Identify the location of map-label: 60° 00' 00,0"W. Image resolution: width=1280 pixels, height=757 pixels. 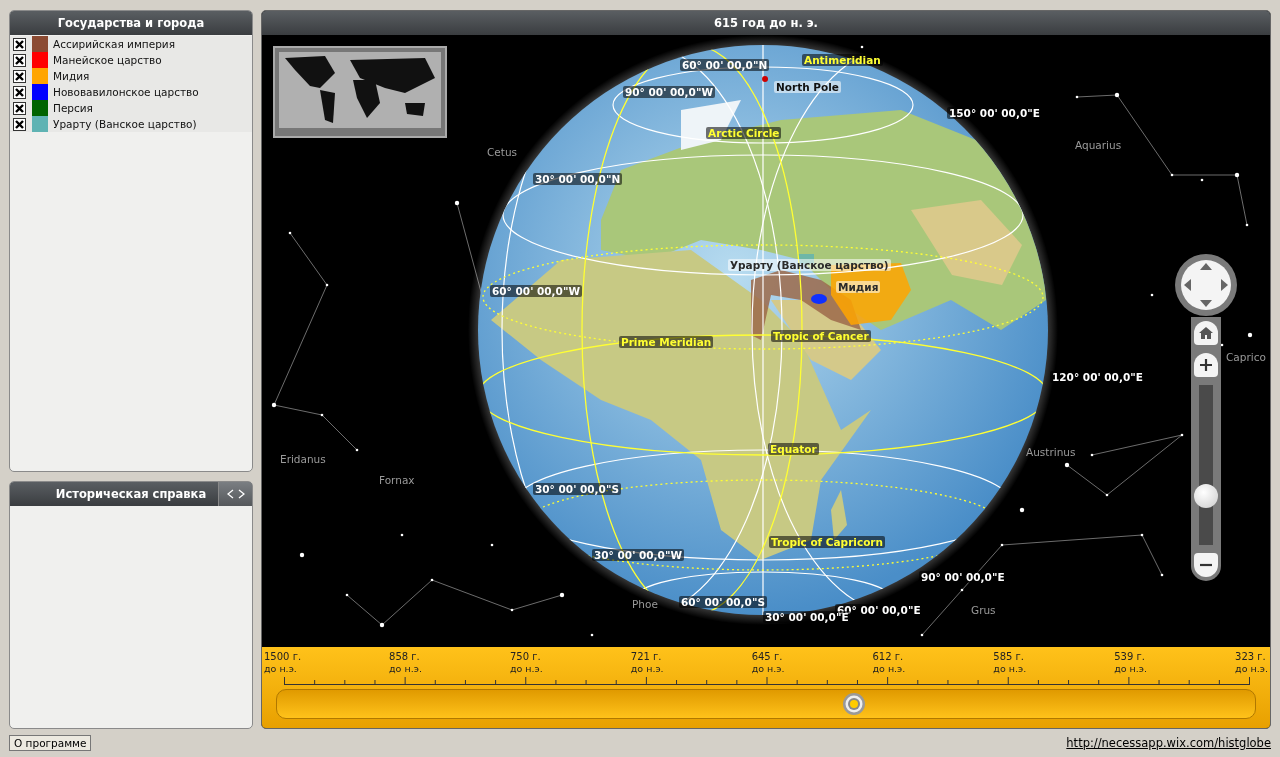
(536, 291).